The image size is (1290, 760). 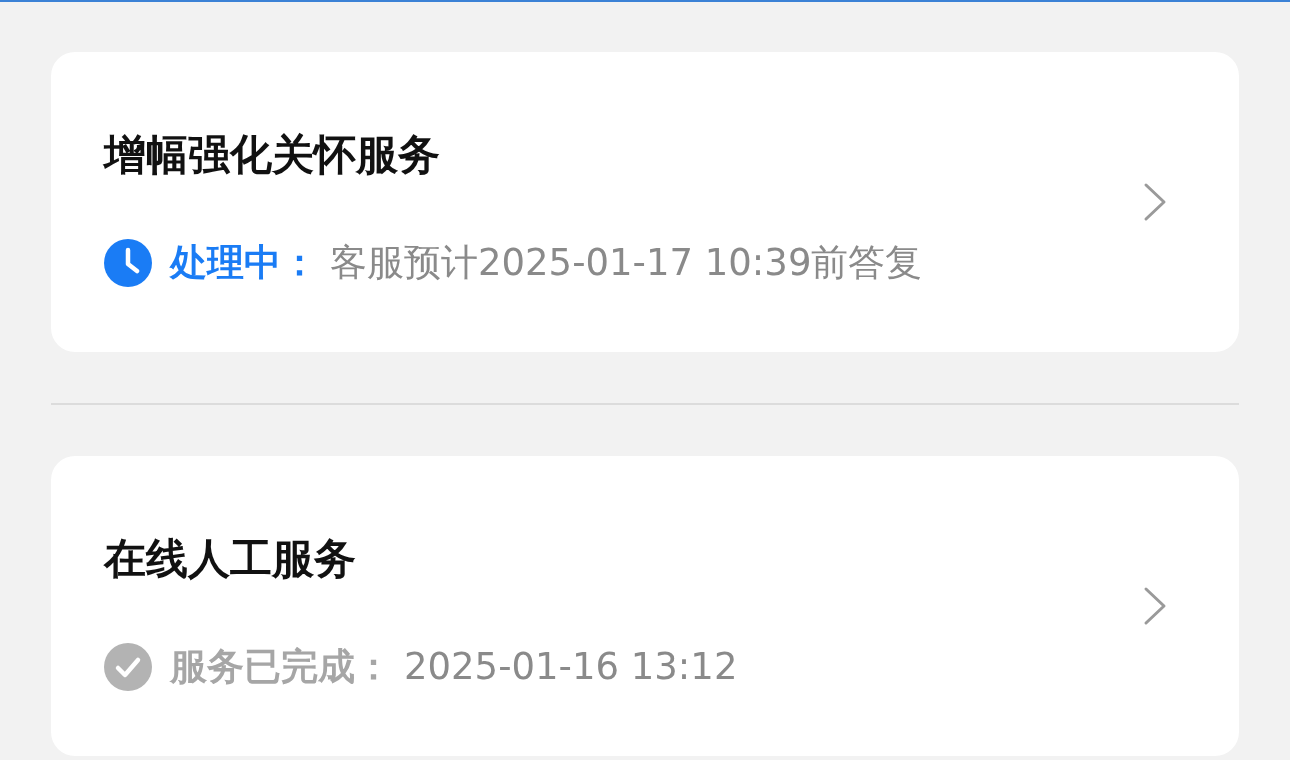 What do you see at coordinates (571, 667) in the screenshot?
I see `status-detail: 2025-01-16 13:12` at bounding box center [571, 667].